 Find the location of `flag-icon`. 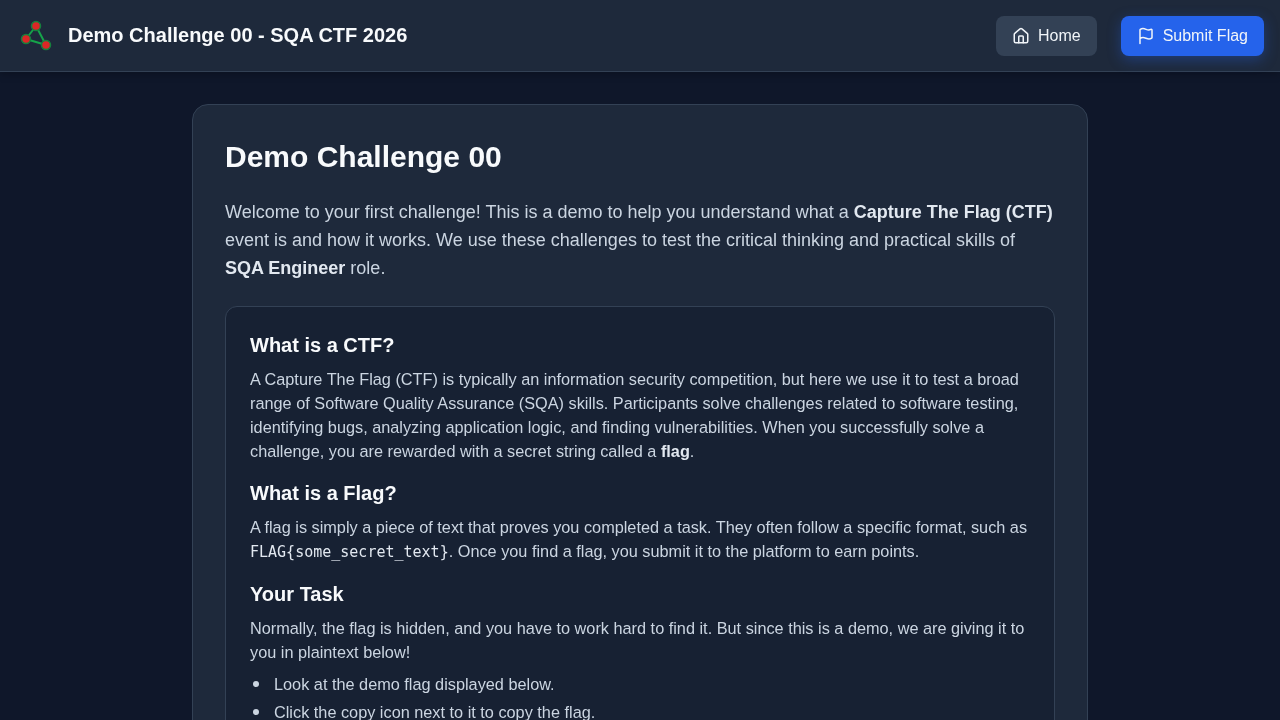

flag-icon is located at coordinates (1145, 35).